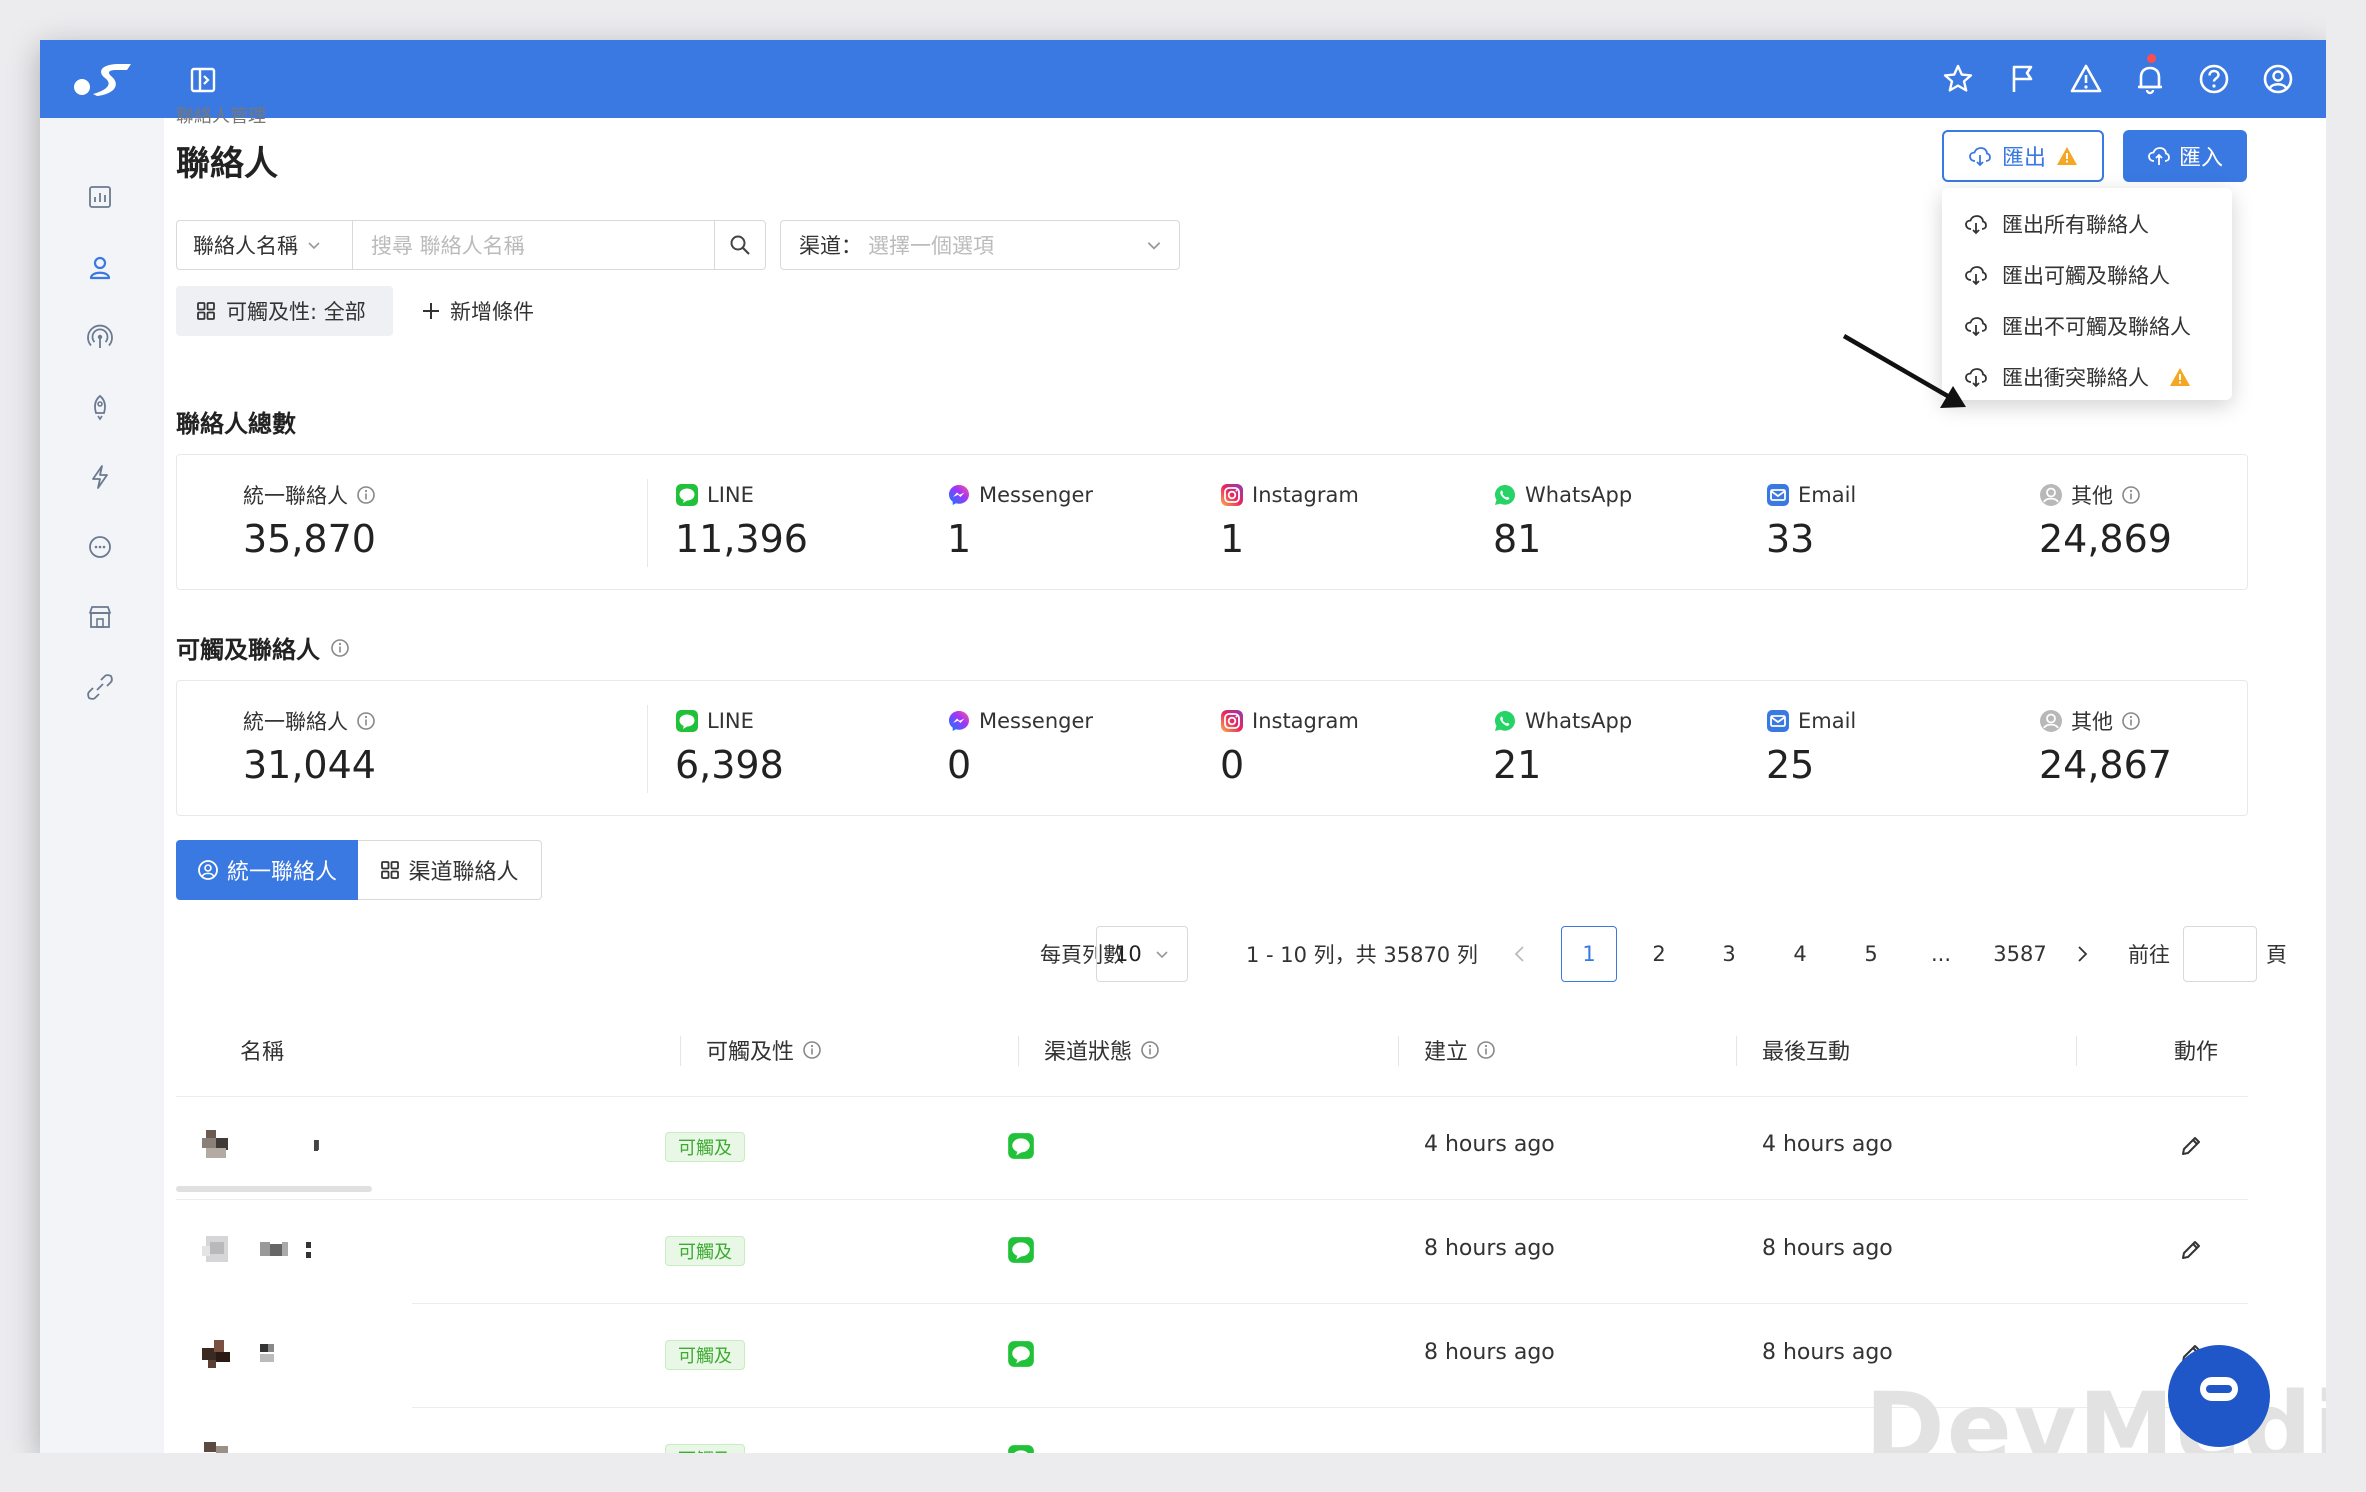 Image resolution: width=2366 pixels, height=1492 pixels. I want to click on column-label: 動作, so click(2196, 1052).